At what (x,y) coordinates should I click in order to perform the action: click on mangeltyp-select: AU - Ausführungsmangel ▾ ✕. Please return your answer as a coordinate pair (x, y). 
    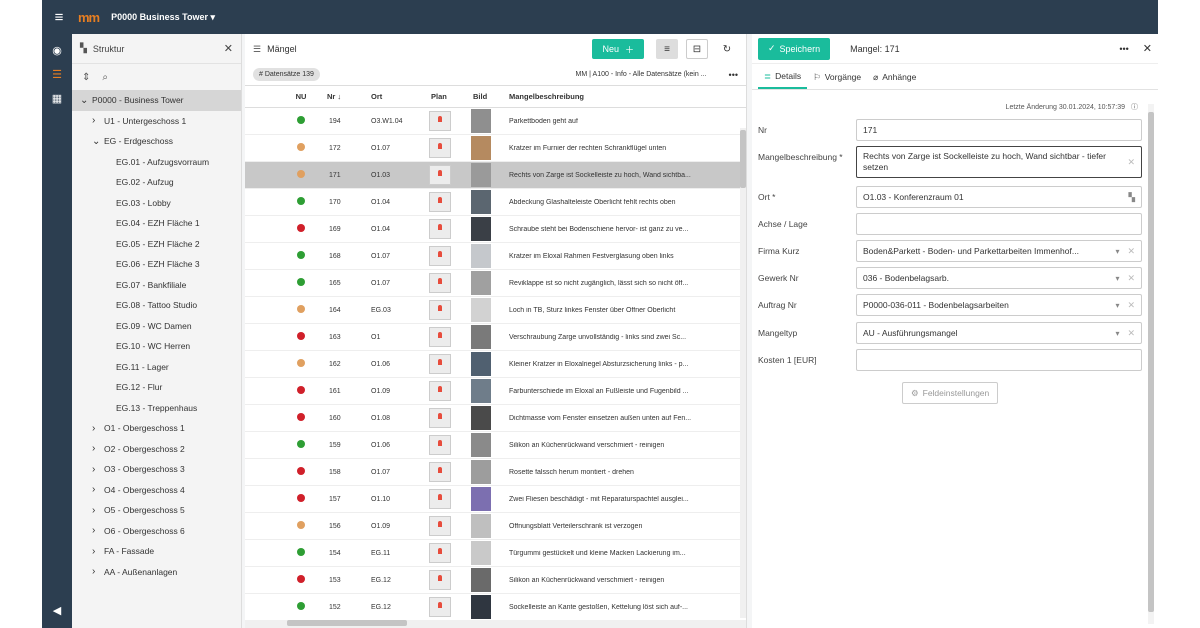
    Looking at the image, I should click on (999, 333).